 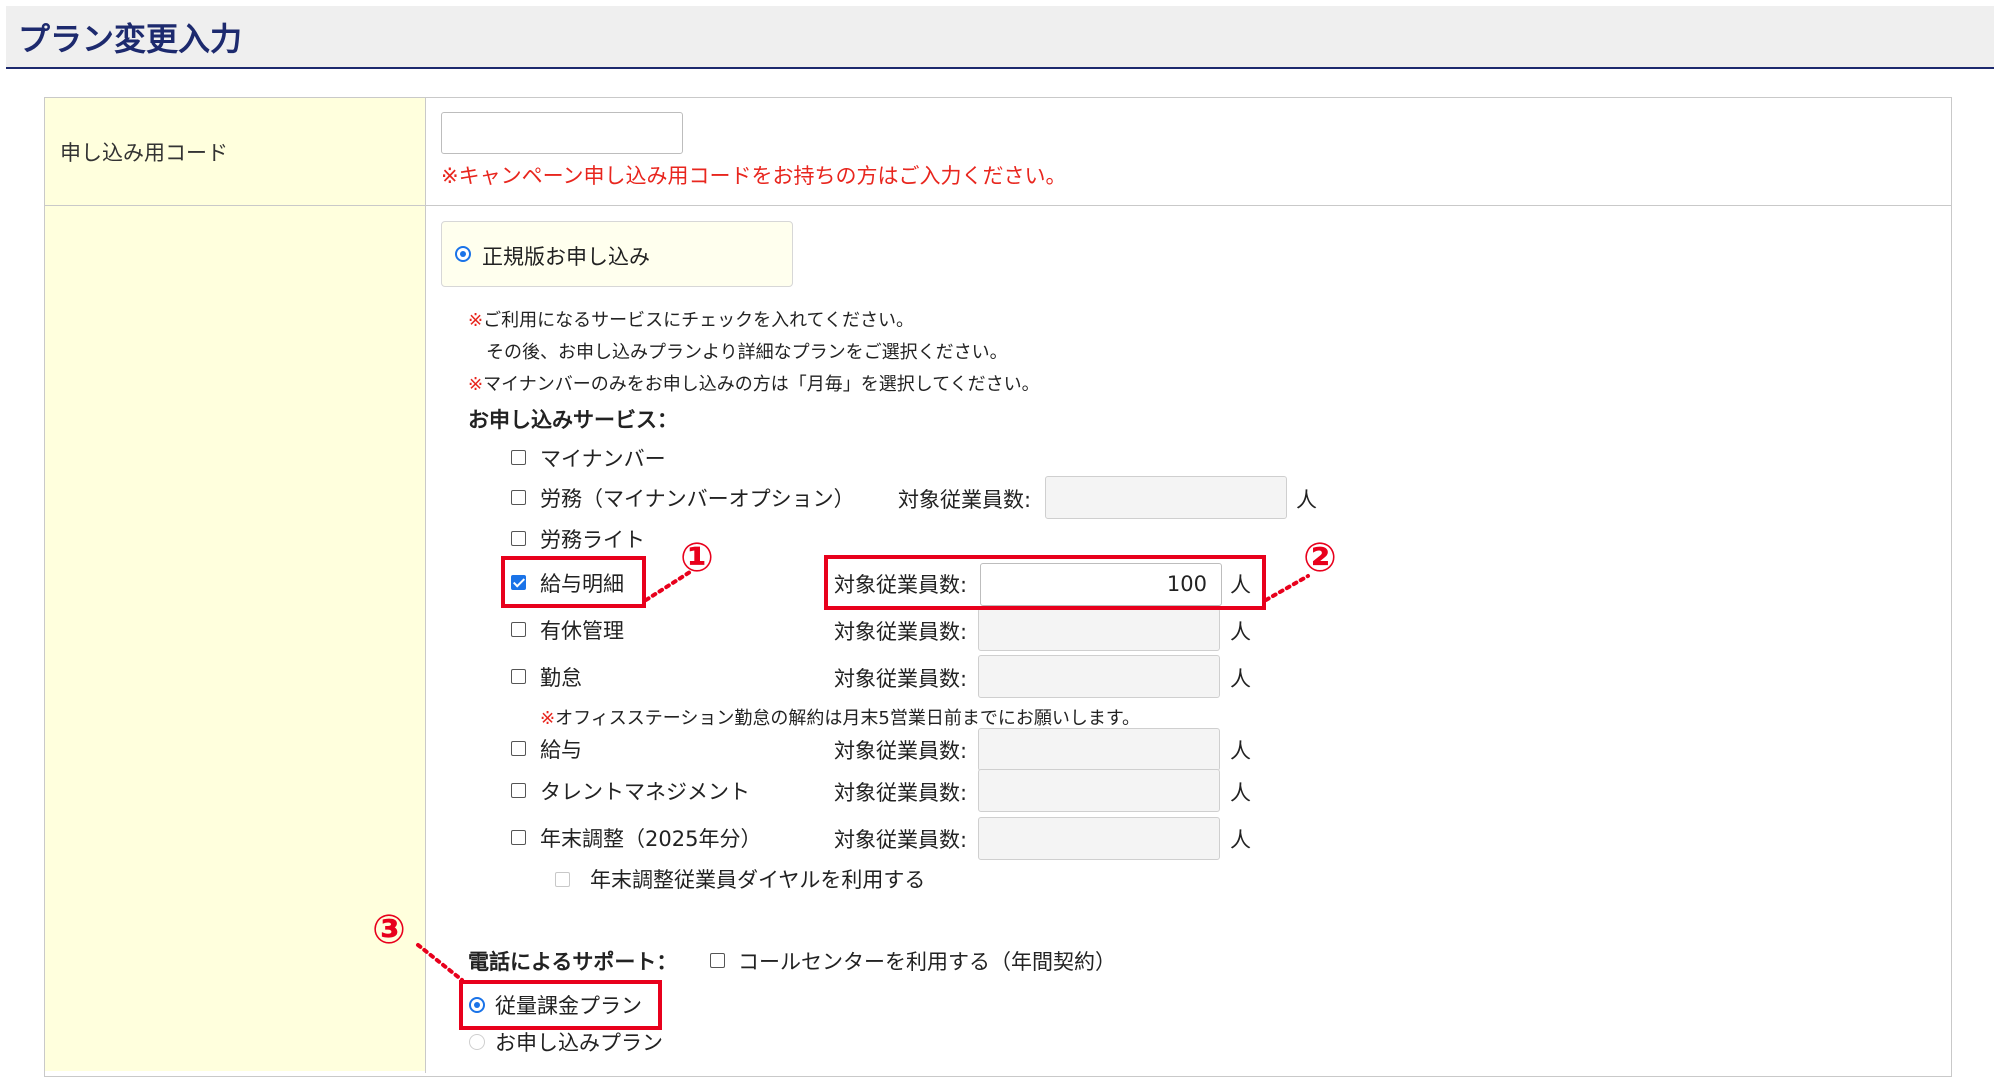 What do you see at coordinates (440, 962) in the screenshot?
I see `connector-three` at bounding box center [440, 962].